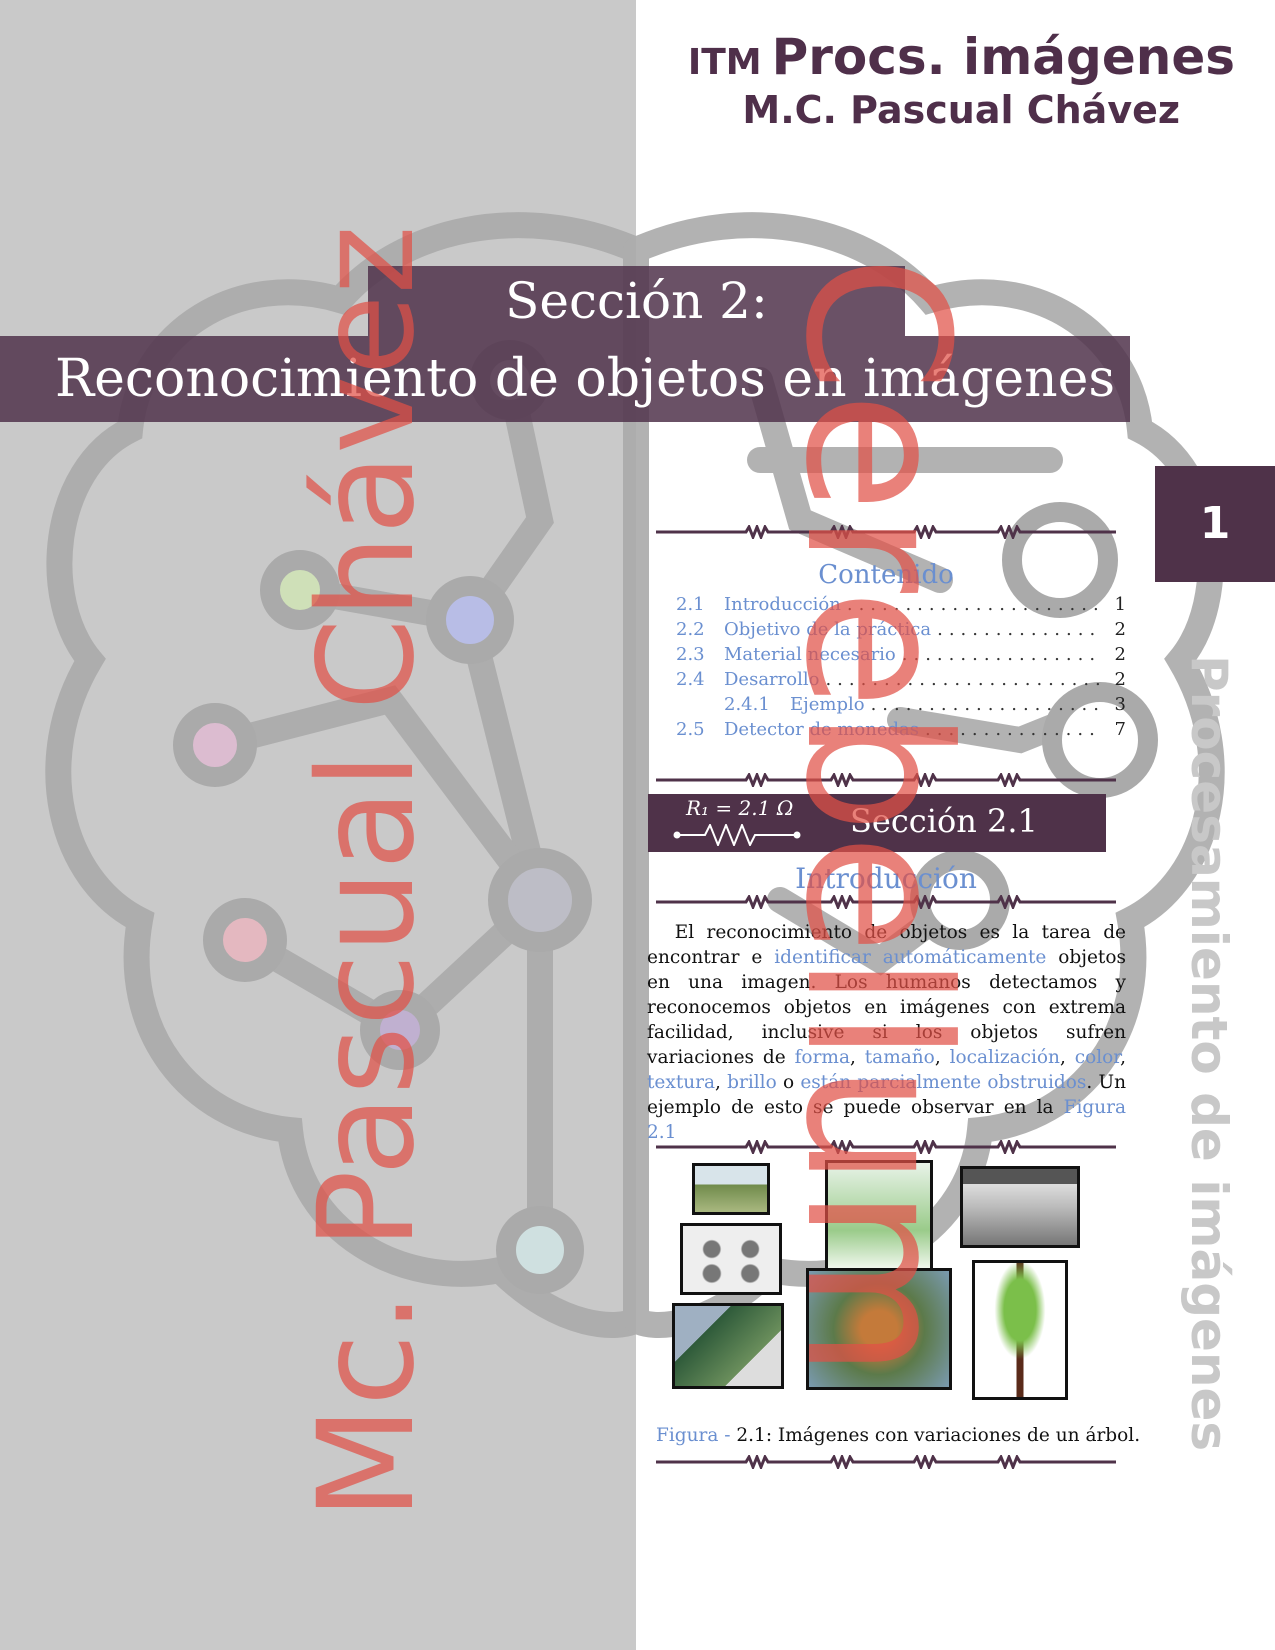 The height and width of the screenshot is (1650, 1275). Describe the element at coordinates (1120, 729) in the screenshot. I see `toc-page: 7` at that location.